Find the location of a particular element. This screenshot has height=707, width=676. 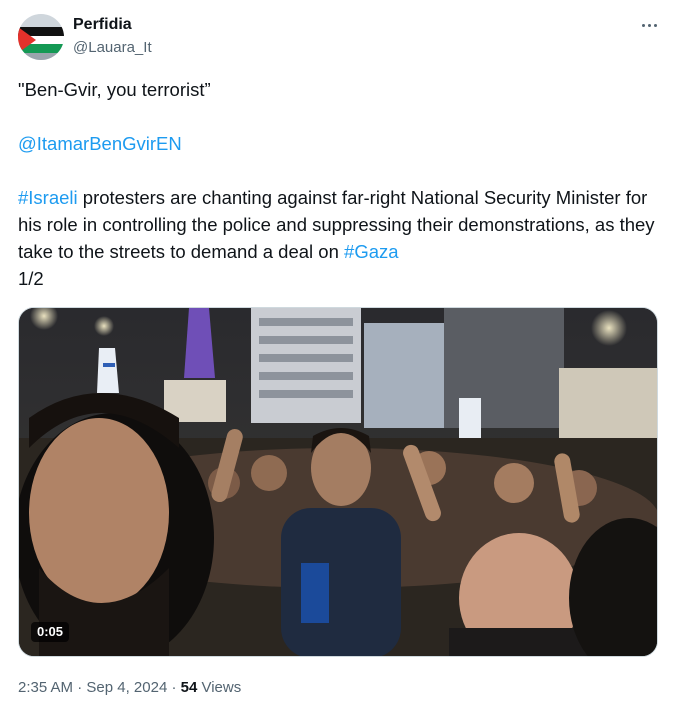

views-label: Views is located at coordinates (219, 687).